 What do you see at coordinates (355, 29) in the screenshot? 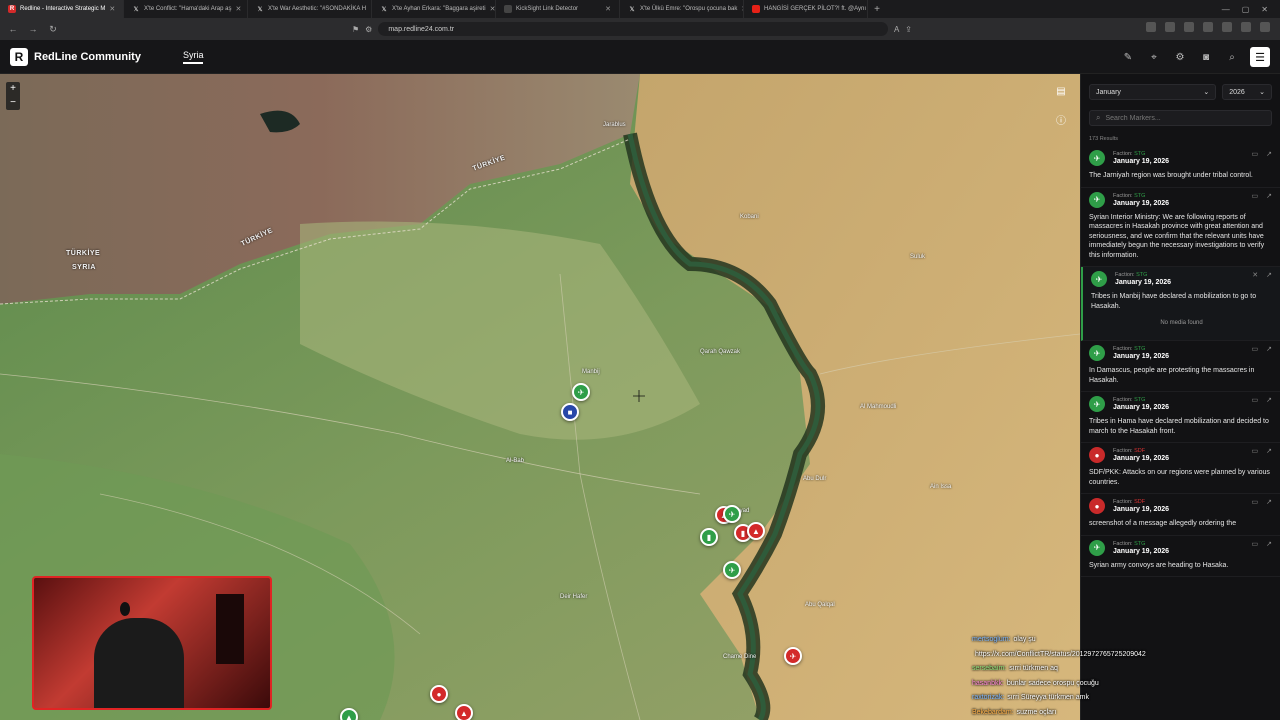
I see `bookmark-icon: ⚑` at bounding box center [355, 29].